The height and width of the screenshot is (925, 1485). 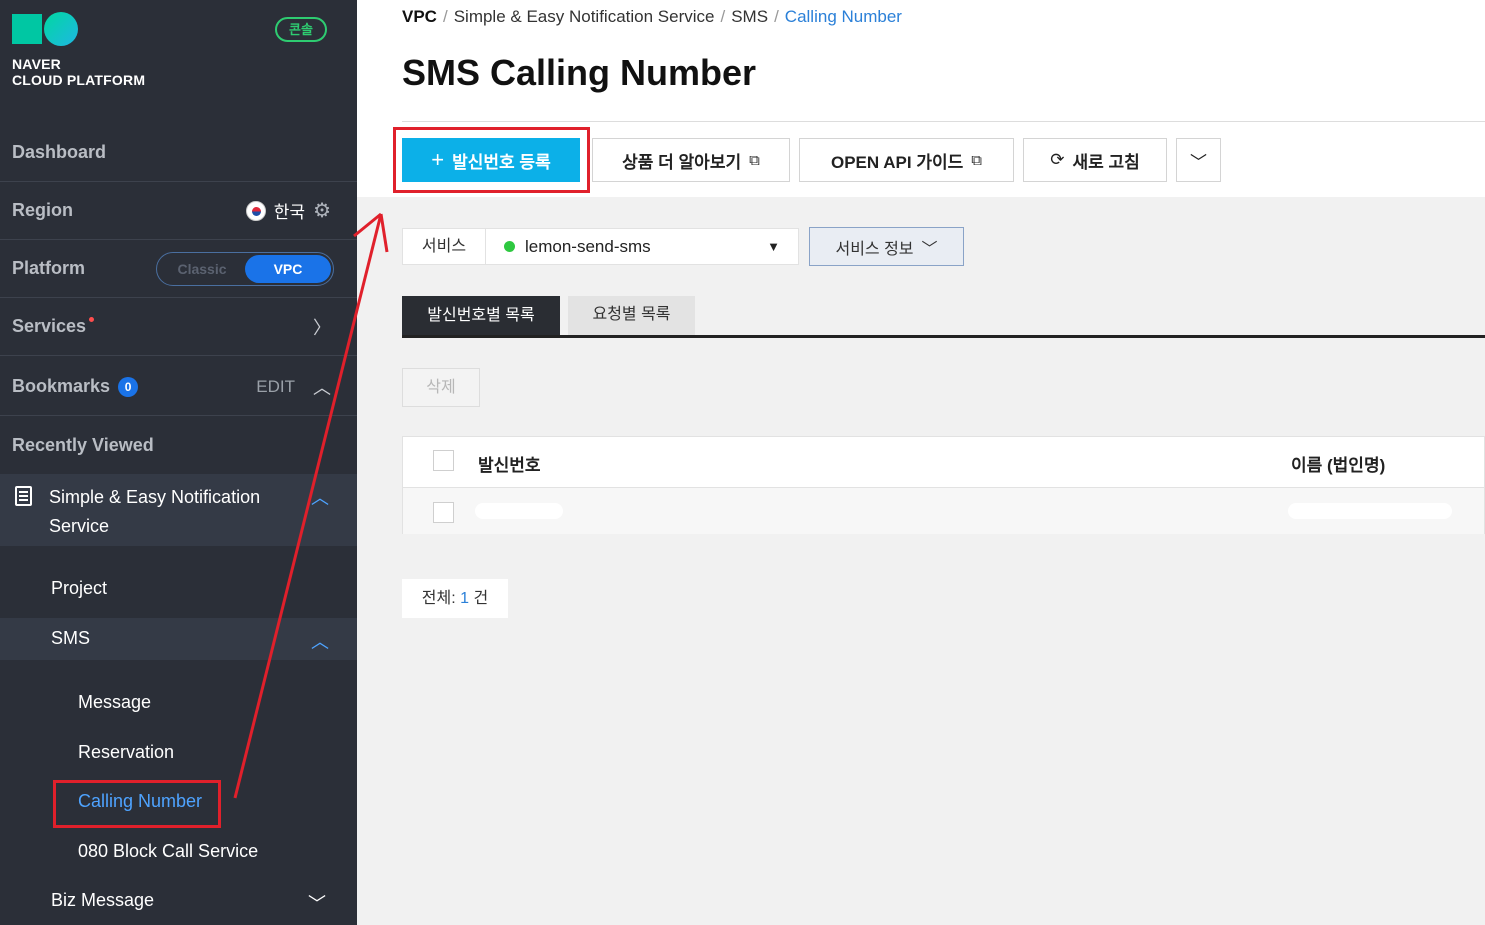 I want to click on total-unit: 건, so click(x=481, y=598).